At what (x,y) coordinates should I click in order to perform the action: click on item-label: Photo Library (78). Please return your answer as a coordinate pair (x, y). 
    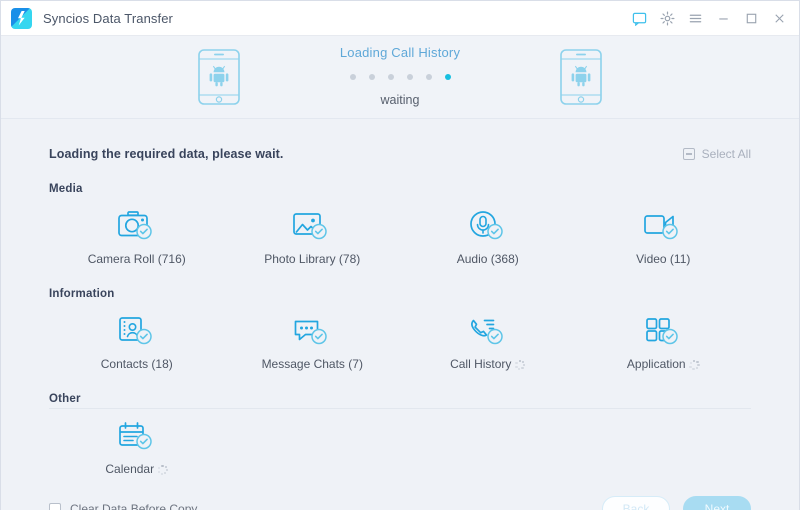
    Looking at the image, I should click on (312, 259).